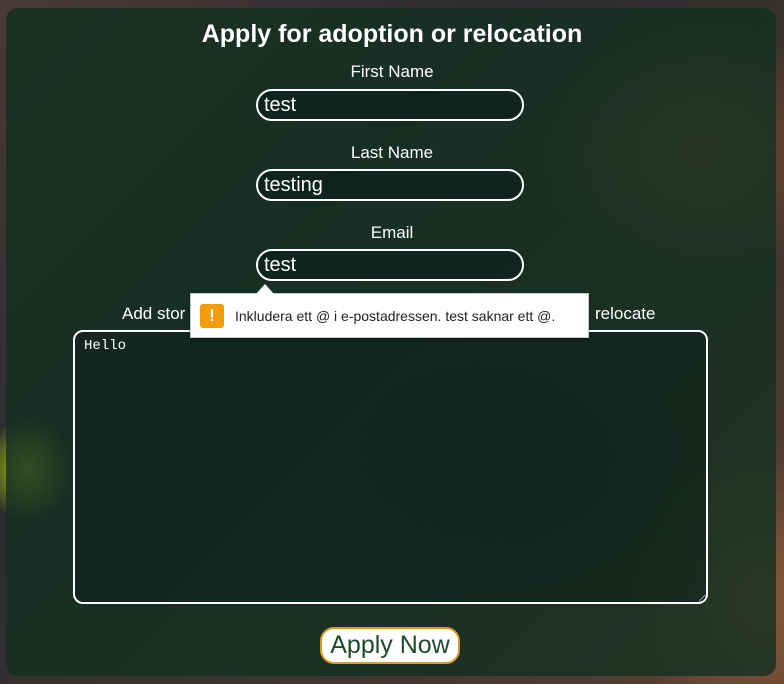  Describe the element at coordinates (154, 313) in the screenshot. I see `story-label-start: Add stor` at that location.